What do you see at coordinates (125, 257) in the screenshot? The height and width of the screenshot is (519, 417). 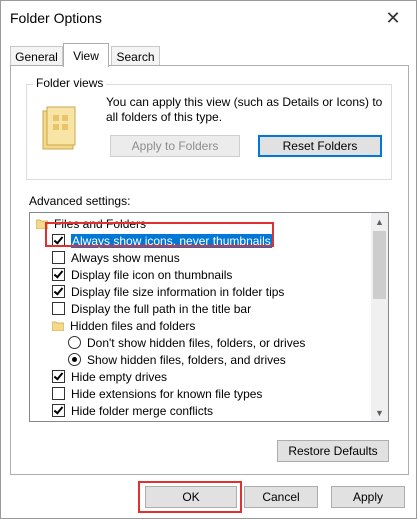 I see `list-item-label: Always show menus` at bounding box center [125, 257].